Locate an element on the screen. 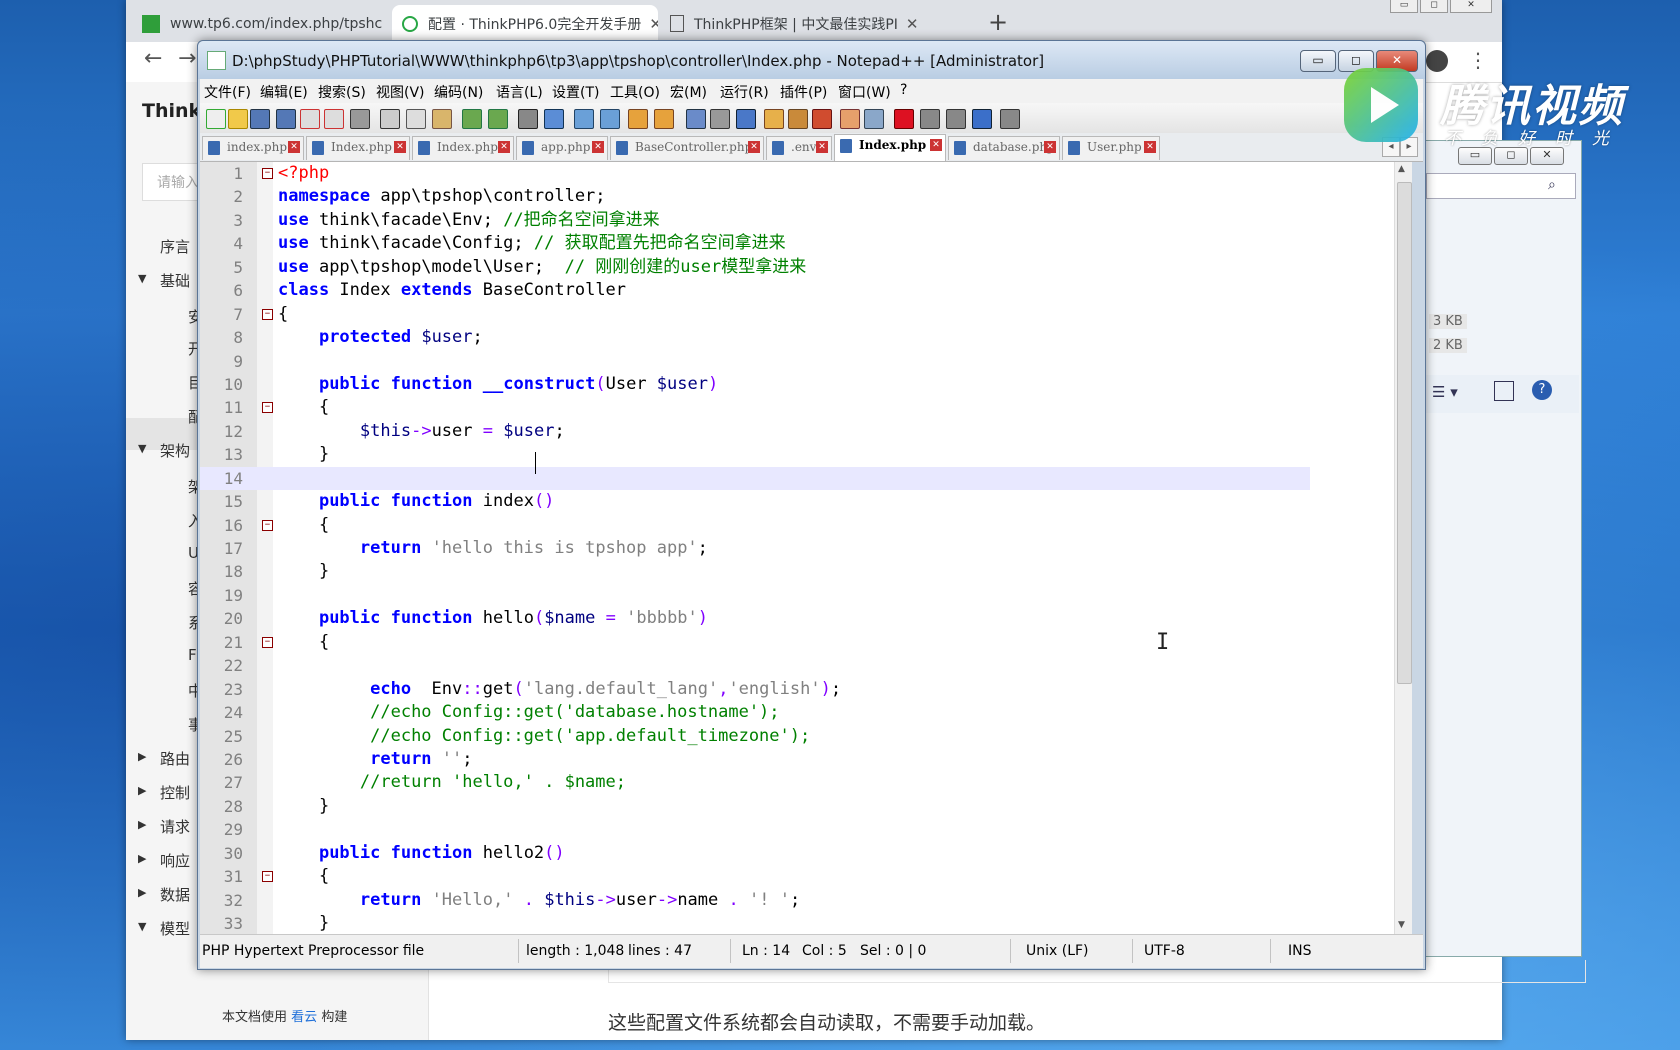 The width and height of the screenshot is (1680, 1050). code-line: 18 } is located at coordinates (755, 571).